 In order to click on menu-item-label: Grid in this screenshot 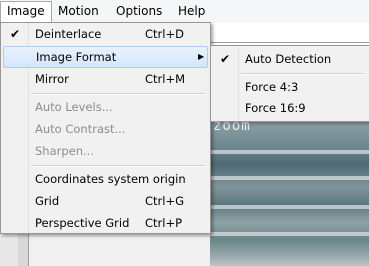, I will do `click(47, 201)`.